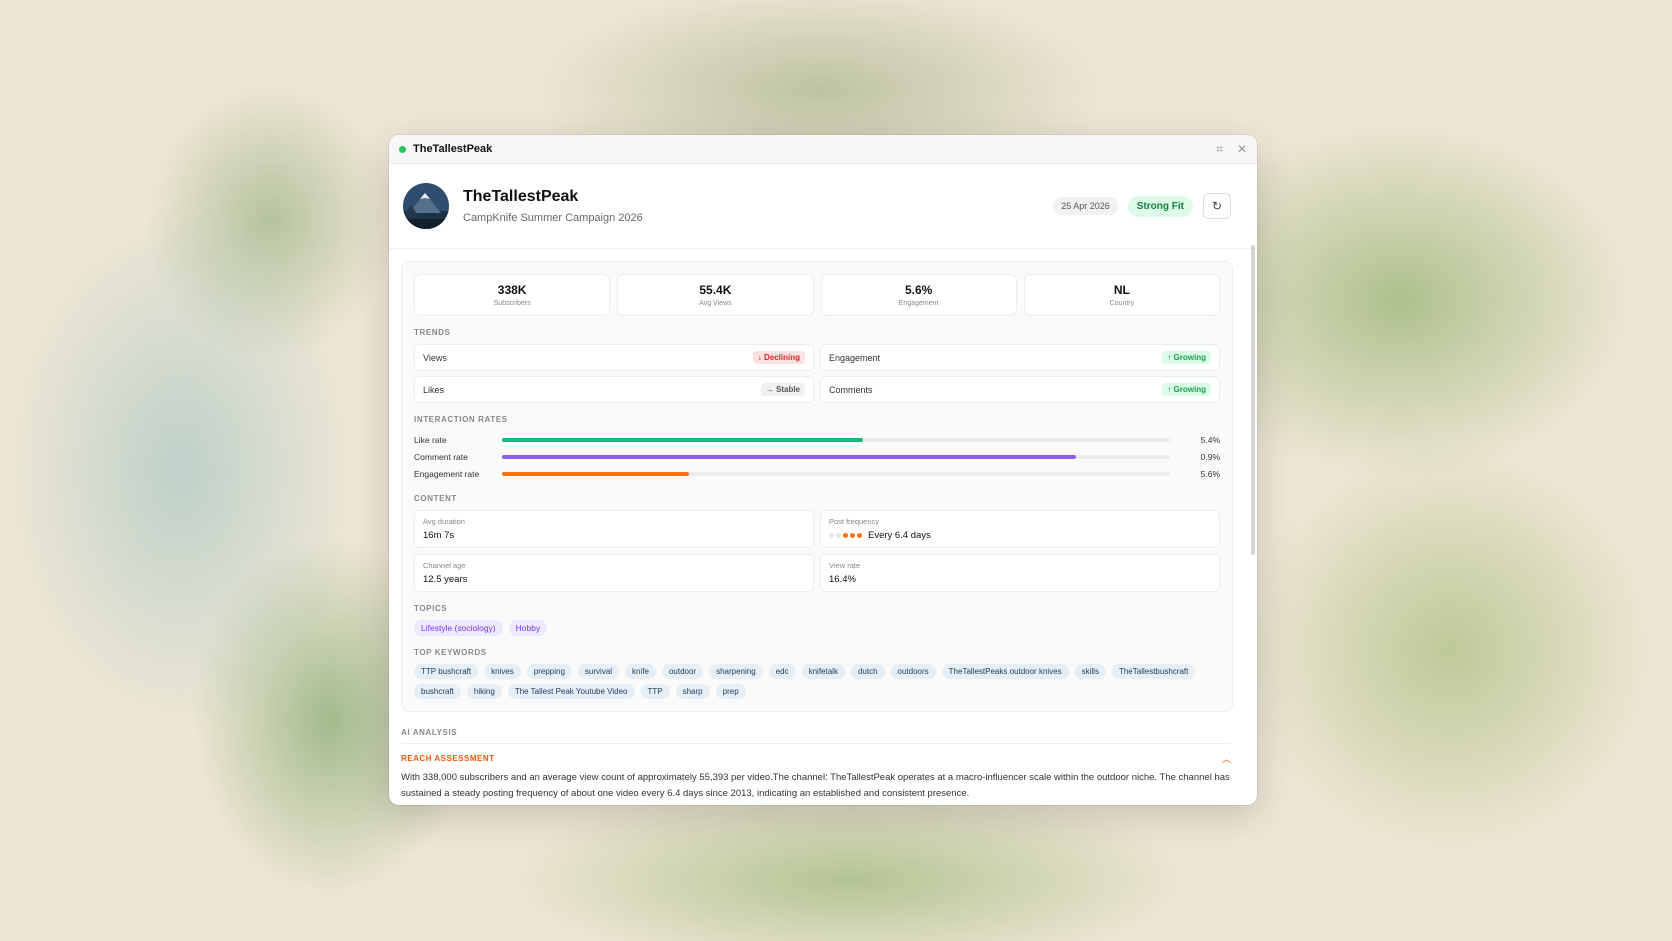 This screenshot has height=941, width=1672. What do you see at coordinates (402, 149) in the screenshot?
I see `online-status-icon` at bounding box center [402, 149].